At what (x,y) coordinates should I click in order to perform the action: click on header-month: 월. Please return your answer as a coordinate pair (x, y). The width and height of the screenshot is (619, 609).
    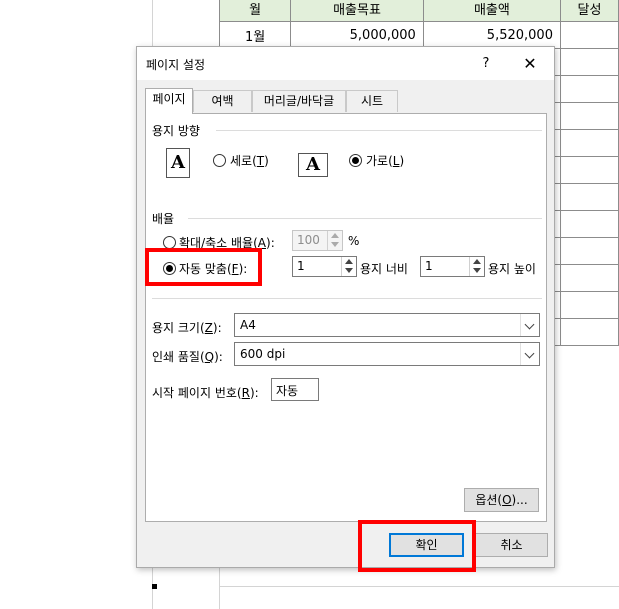
    Looking at the image, I should click on (255, 11).